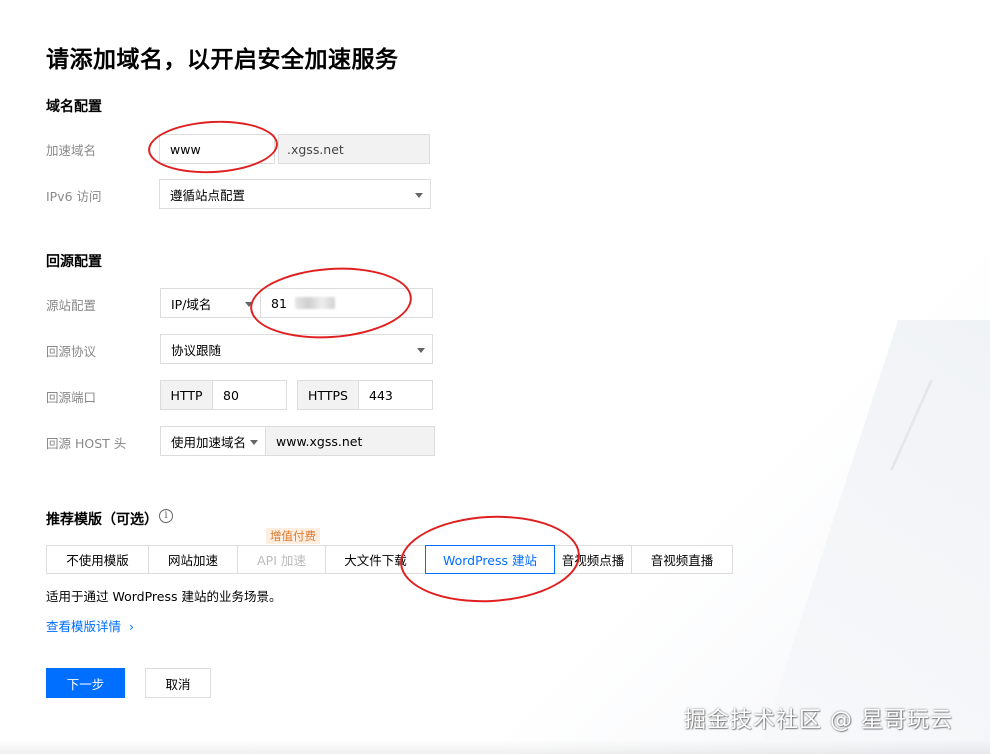  I want to click on template-details-link: 查看模版详情 ›, so click(90, 625).